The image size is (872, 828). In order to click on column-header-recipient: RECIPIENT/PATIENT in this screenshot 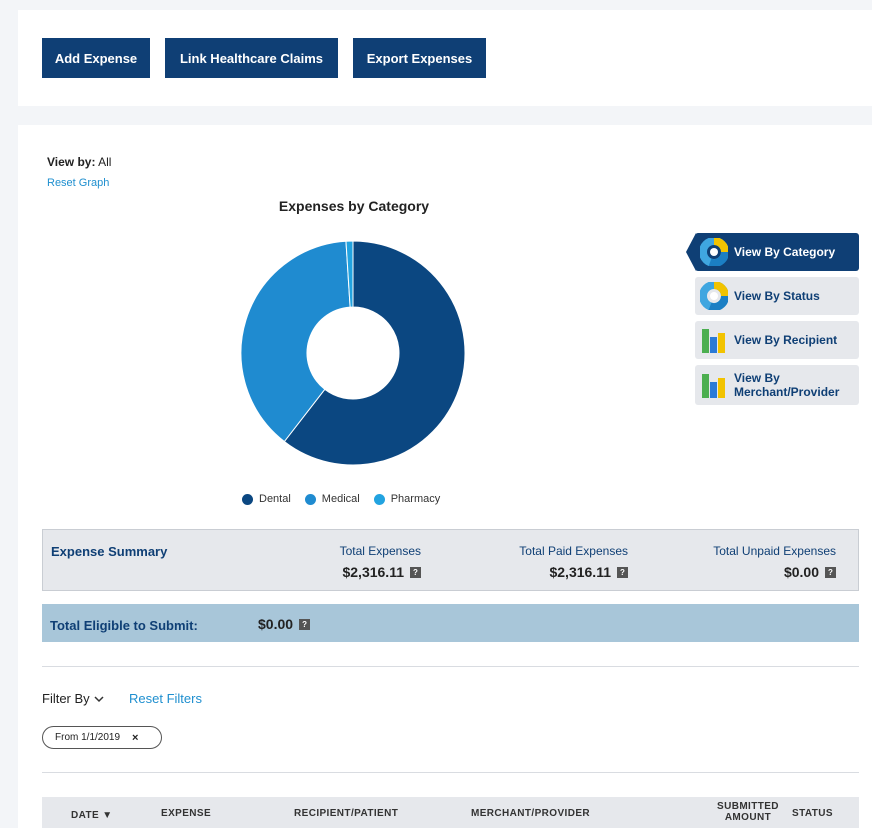, I will do `click(346, 813)`.